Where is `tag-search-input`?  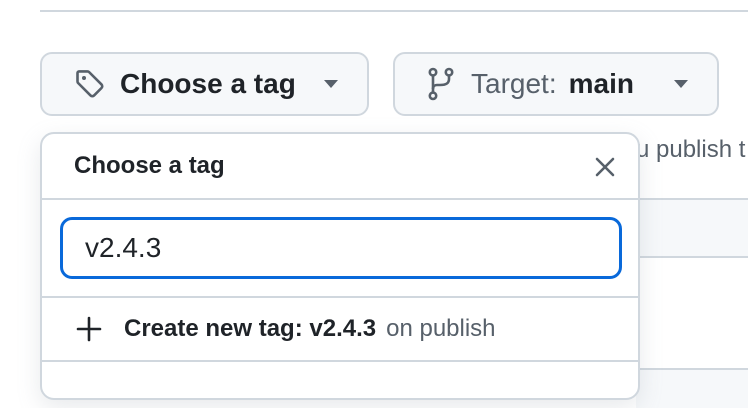 tag-search-input is located at coordinates (341, 248).